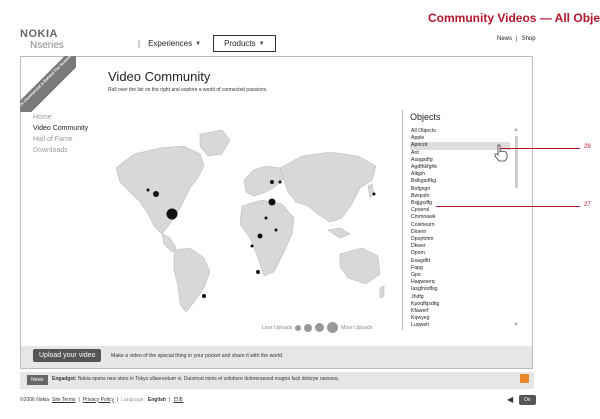 The width and height of the screenshot is (600, 419). Describe the element at coordinates (34, 399) in the screenshot. I see `copyright: ©2006 Nokia` at that location.